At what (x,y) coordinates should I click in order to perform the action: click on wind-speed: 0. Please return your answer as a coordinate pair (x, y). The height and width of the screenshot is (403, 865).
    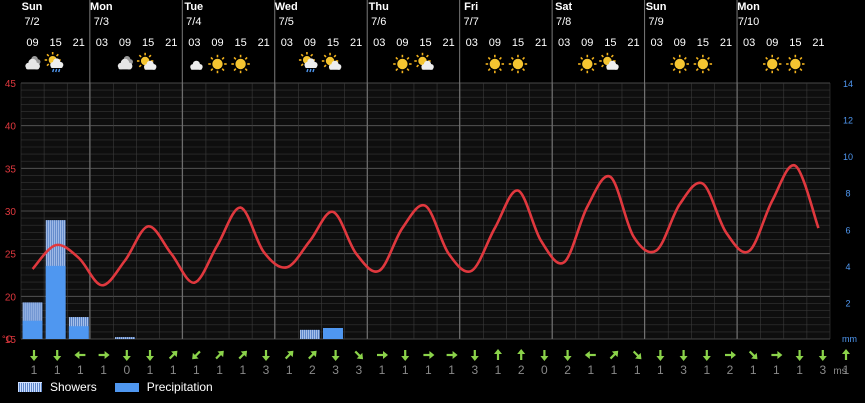
    Looking at the image, I should click on (544, 370).